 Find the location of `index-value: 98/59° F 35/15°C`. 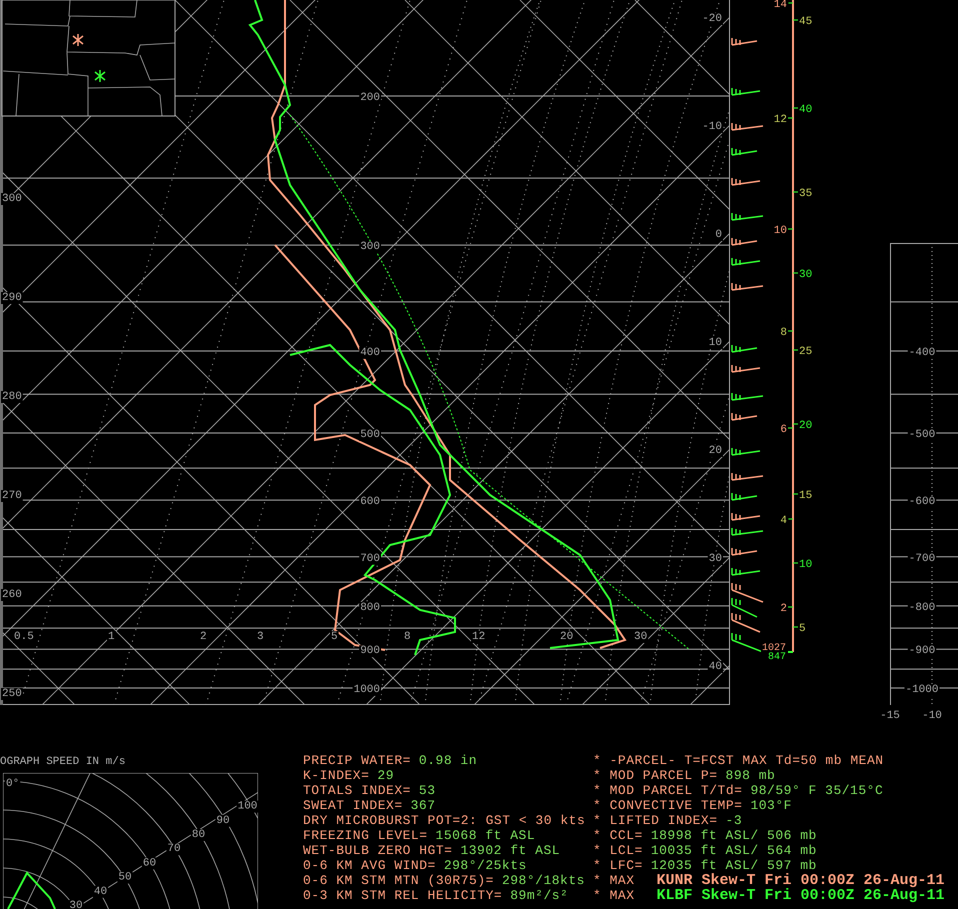

index-value: 98/59° F 35/15°C is located at coordinates (817, 790).